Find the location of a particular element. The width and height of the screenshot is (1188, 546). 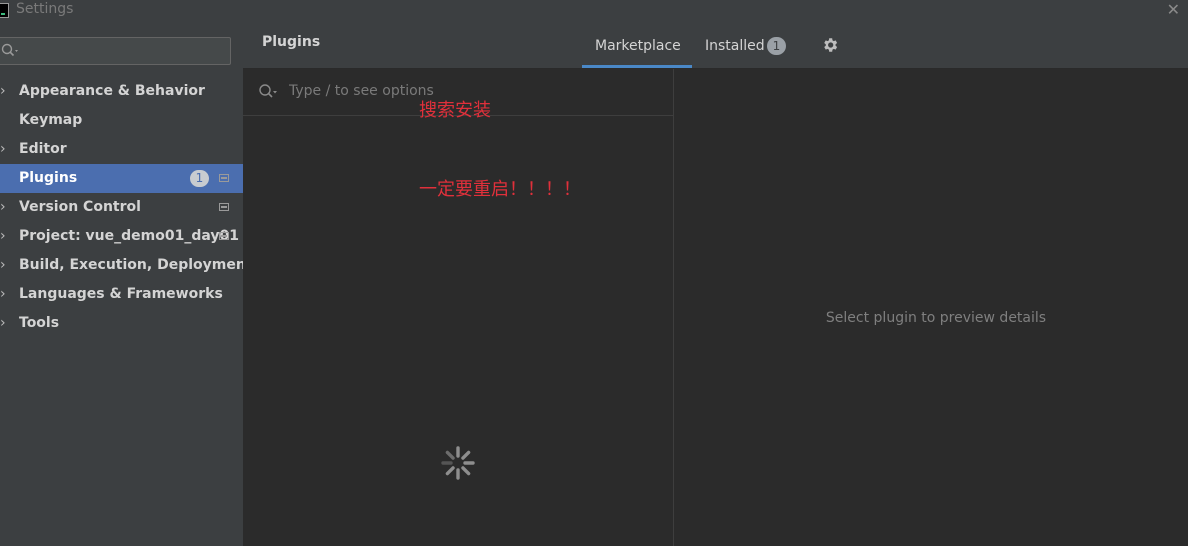

sidebar-item-label: Editor is located at coordinates (43, 149).